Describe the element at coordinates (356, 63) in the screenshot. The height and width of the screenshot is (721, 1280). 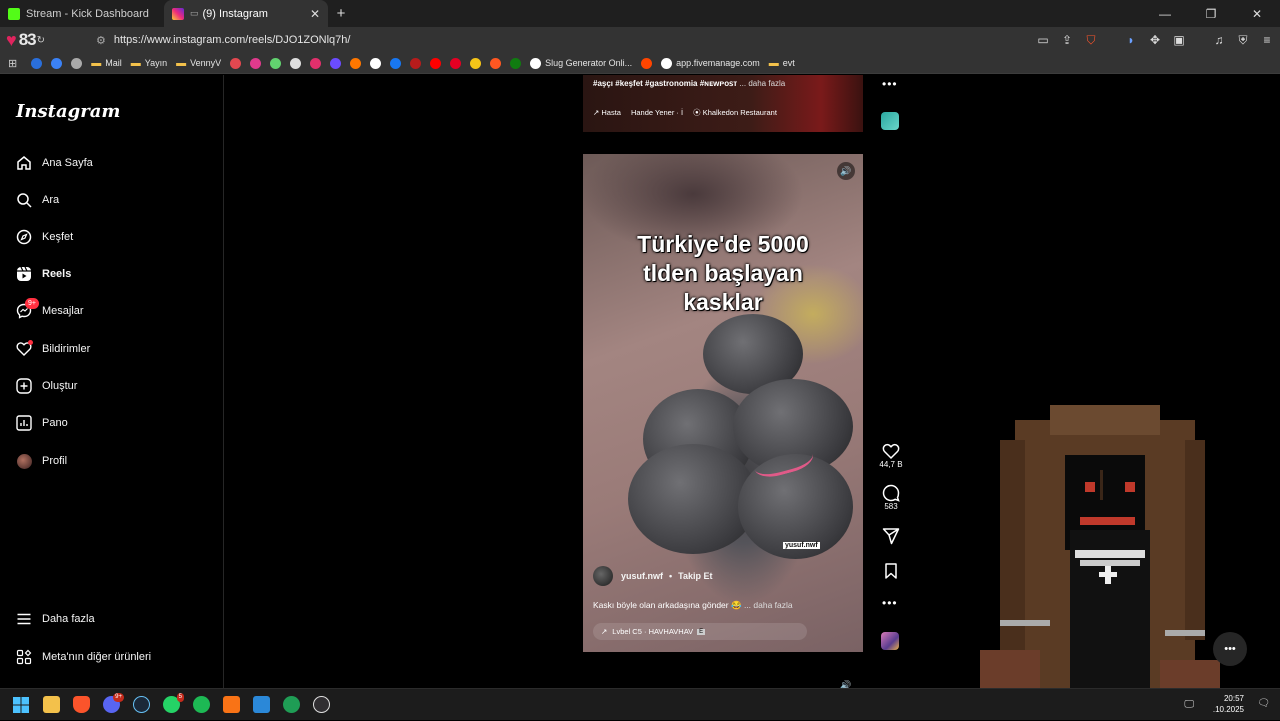
I see `bookmark-soundcloud` at that location.